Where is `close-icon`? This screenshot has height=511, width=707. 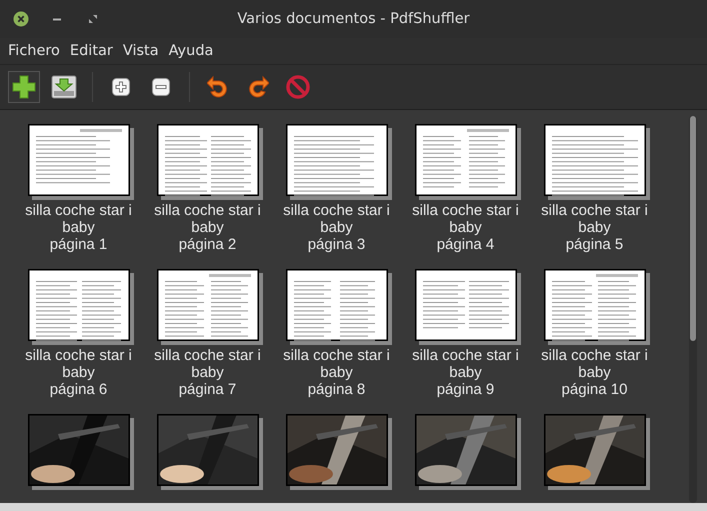 close-icon is located at coordinates (21, 19).